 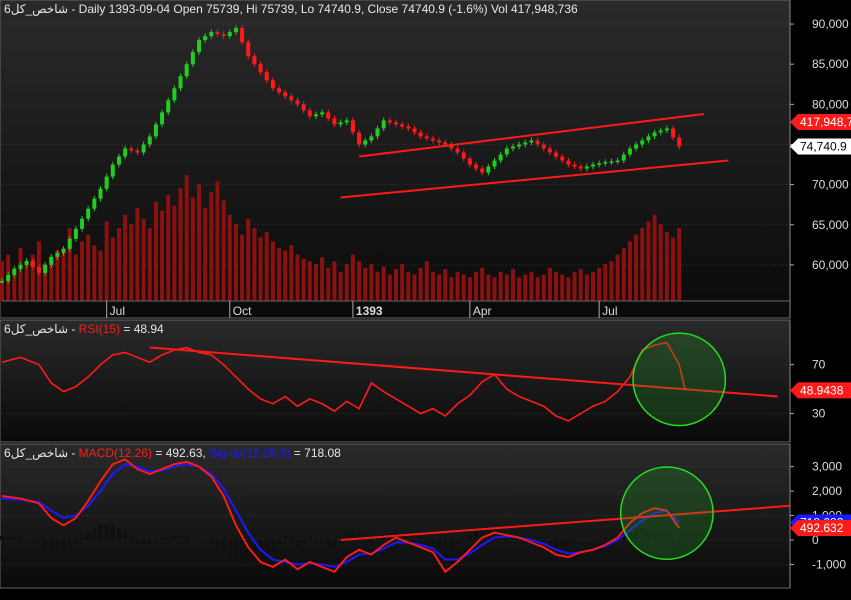 What do you see at coordinates (825, 122) in the screenshot?
I see `price-tag-label: 417,948,7` at bounding box center [825, 122].